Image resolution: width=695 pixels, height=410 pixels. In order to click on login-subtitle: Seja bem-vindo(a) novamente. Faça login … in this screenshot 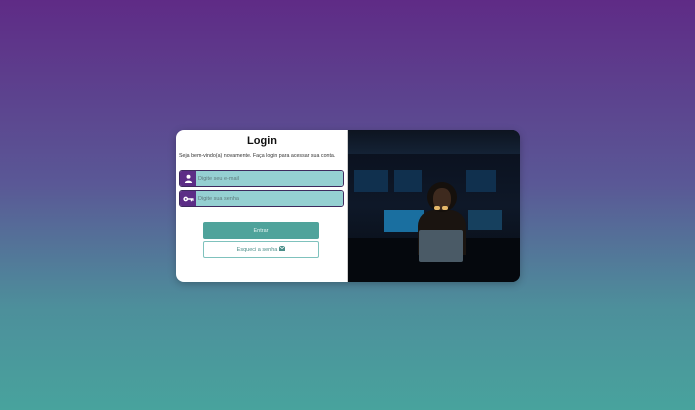, I will do `click(257, 156)`.